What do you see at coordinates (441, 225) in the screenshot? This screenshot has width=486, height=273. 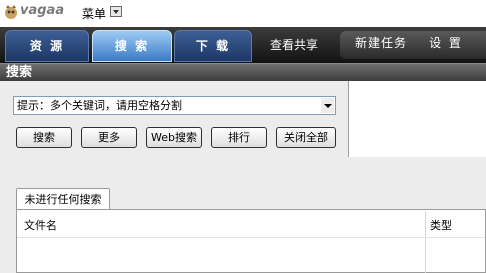 I see `column-header-type: 类型` at bounding box center [441, 225].